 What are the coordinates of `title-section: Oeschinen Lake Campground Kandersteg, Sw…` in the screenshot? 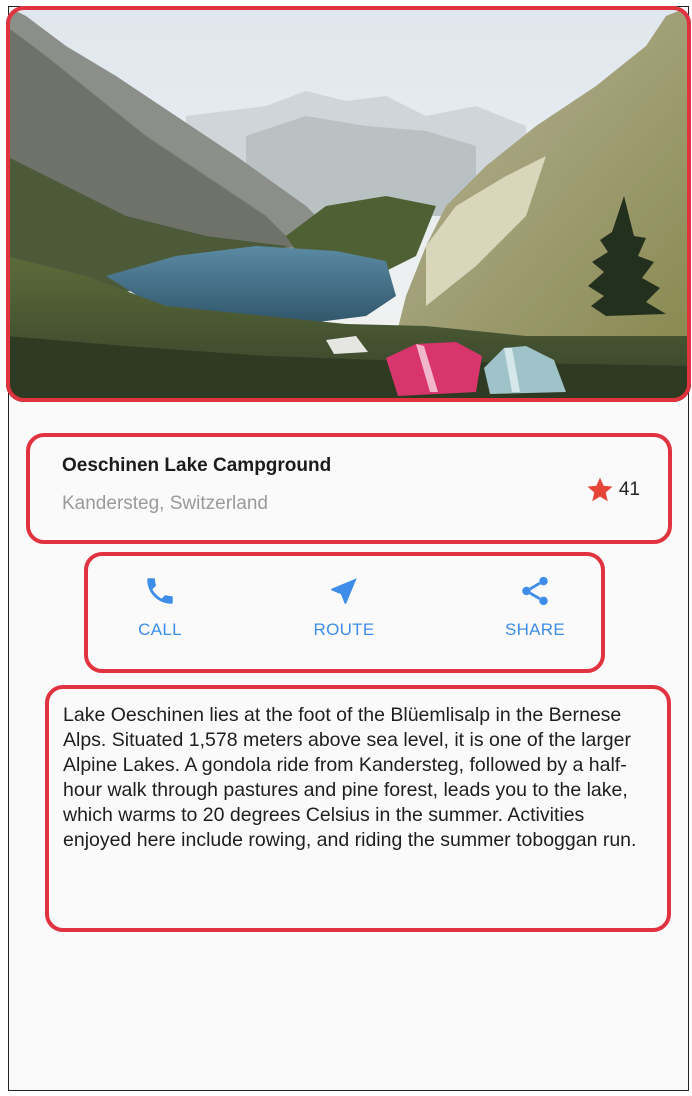 It's located at (349, 488).